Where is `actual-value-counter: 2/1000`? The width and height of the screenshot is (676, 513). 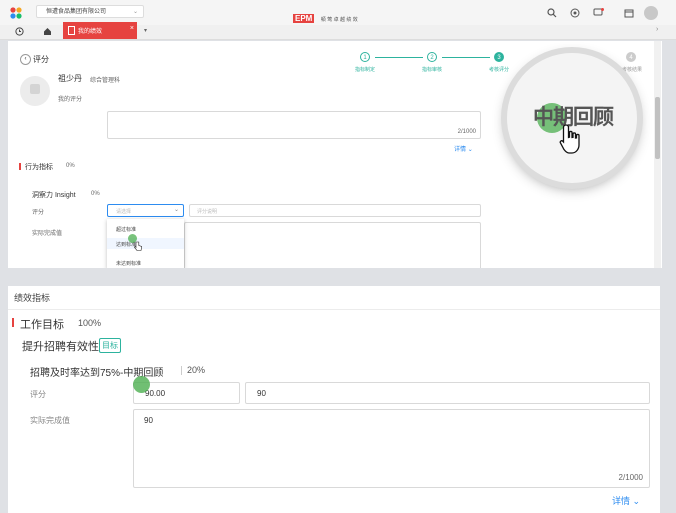
actual-value-counter: 2/1000 is located at coordinates (630, 477).